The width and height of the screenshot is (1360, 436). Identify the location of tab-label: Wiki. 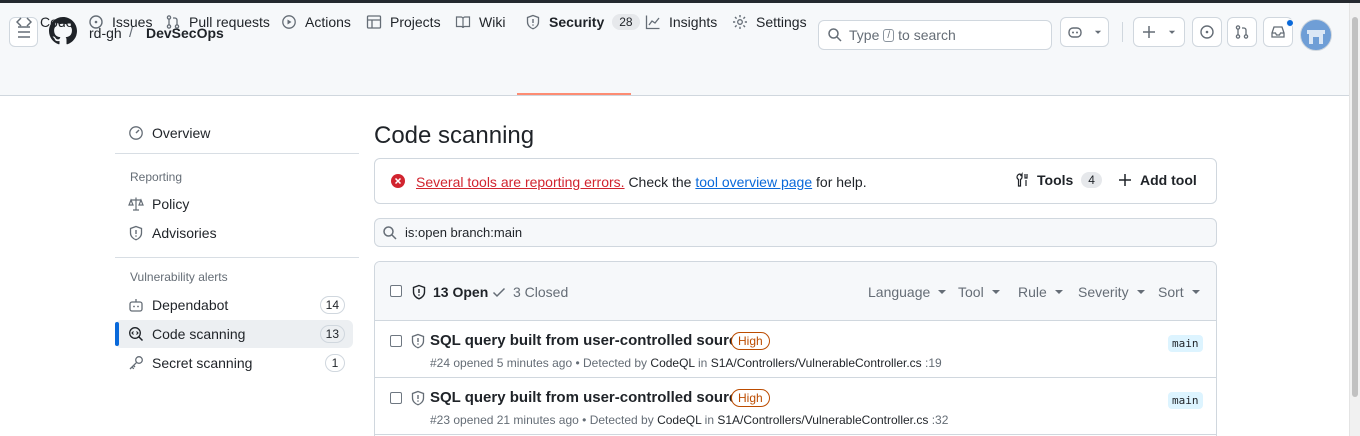
(492, 22).